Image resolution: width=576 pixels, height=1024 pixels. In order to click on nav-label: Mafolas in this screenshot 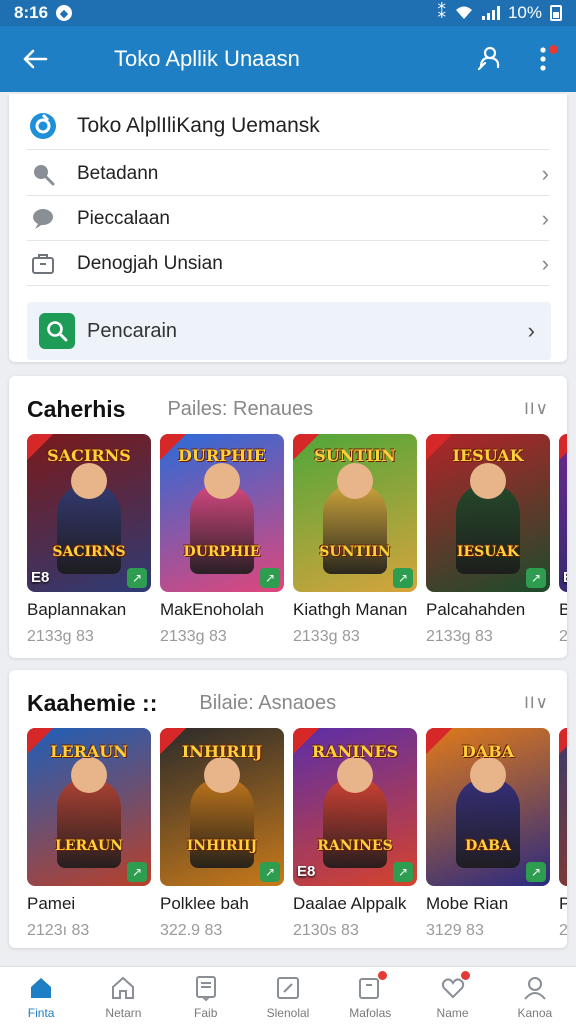, I will do `click(370, 1013)`.